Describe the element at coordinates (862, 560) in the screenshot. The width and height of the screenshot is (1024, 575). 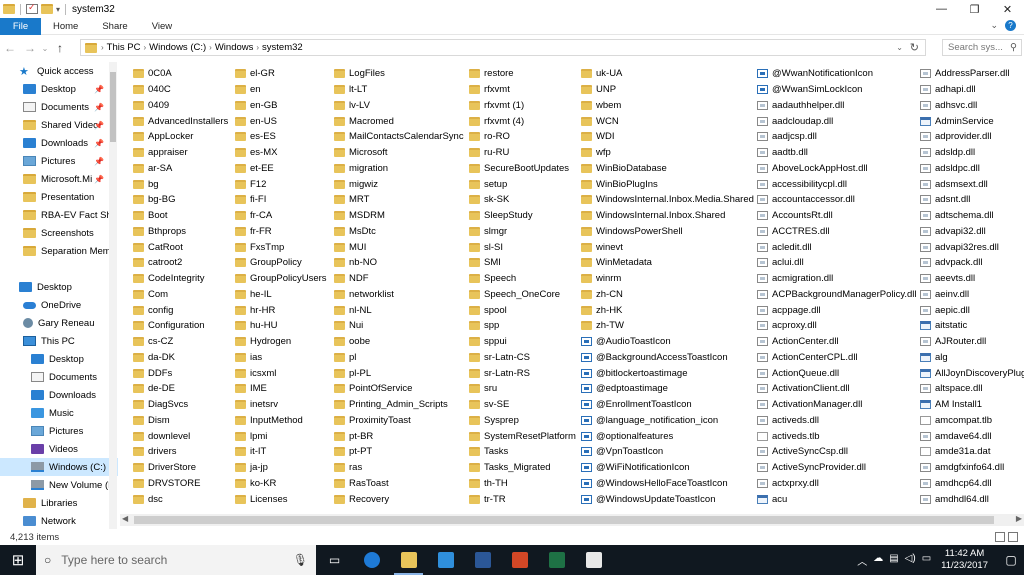
I see `chevron-up-icon: ︿` at that location.